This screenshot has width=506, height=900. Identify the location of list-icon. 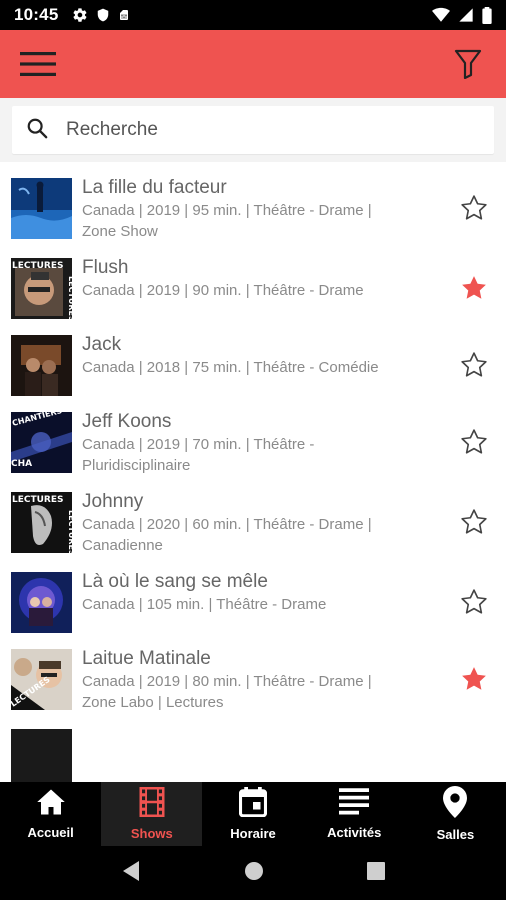
(354, 804).